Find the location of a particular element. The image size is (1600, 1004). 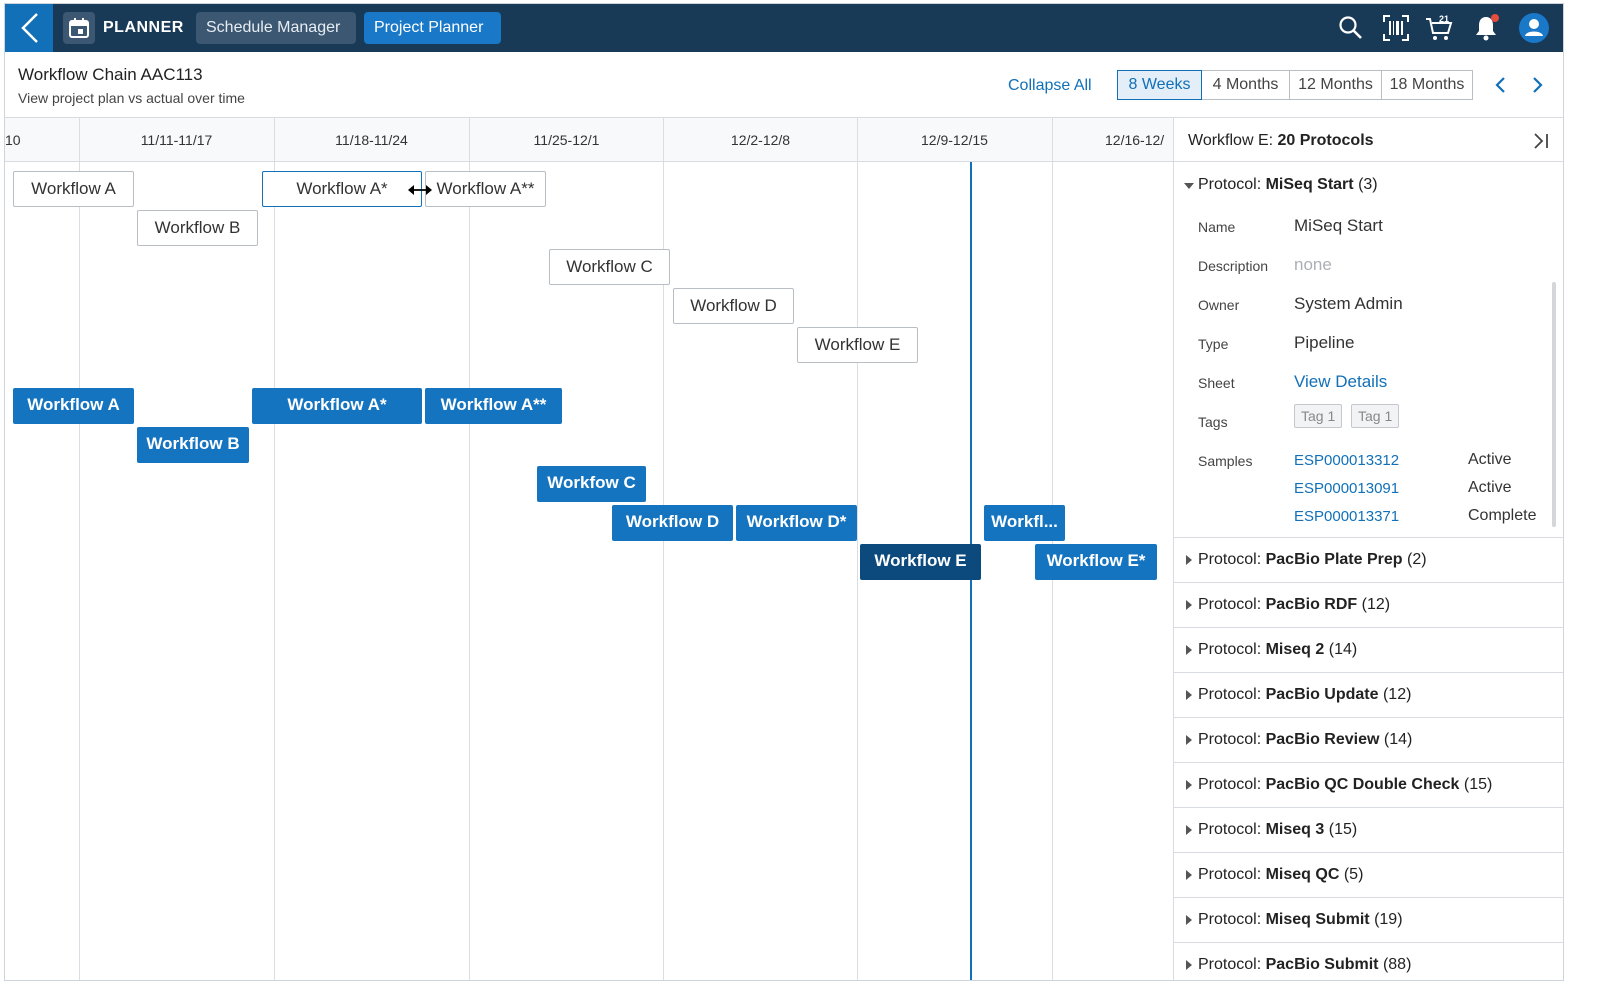

protocol-row: Protocol: Miseq QC (5) is located at coordinates (1368, 875).